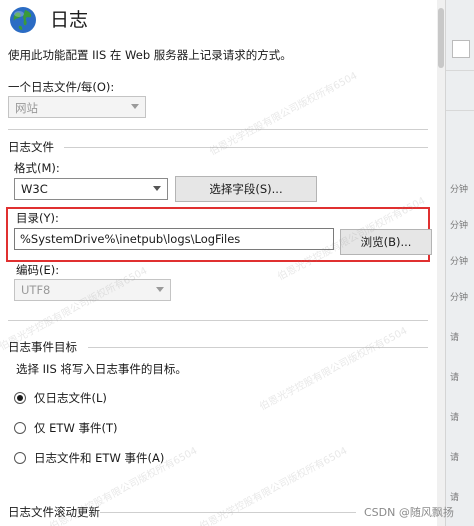 The image size is (474, 526). Describe the element at coordinates (69, 20) in the screenshot. I see `page-title: 日志` at that location.